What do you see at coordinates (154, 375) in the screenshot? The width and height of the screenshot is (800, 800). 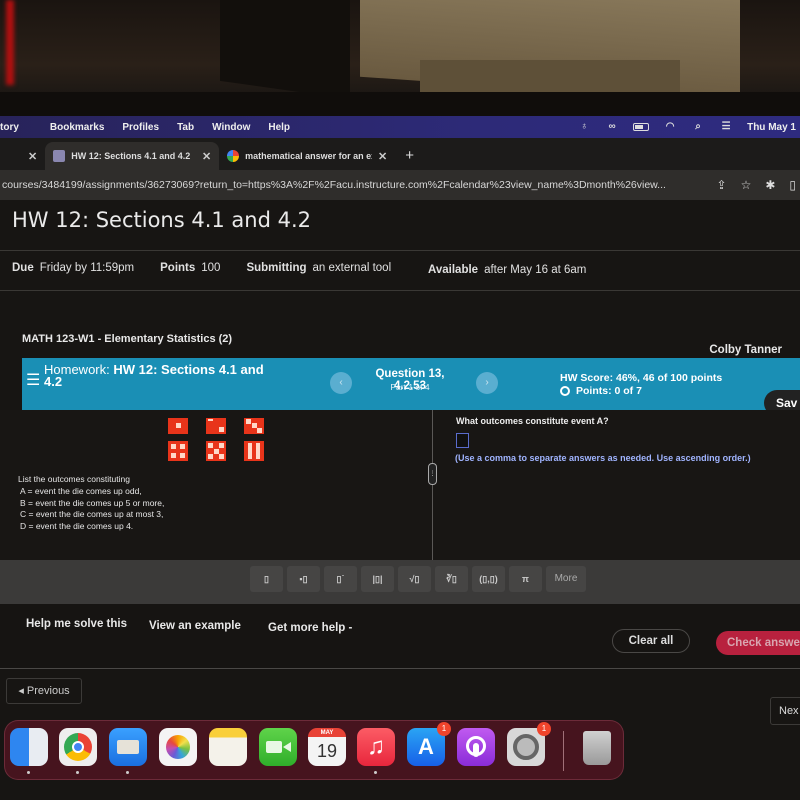 I see `homework-title: Homework: HW 12: Sections 4.1 and 4.2` at bounding box center [154, 375].